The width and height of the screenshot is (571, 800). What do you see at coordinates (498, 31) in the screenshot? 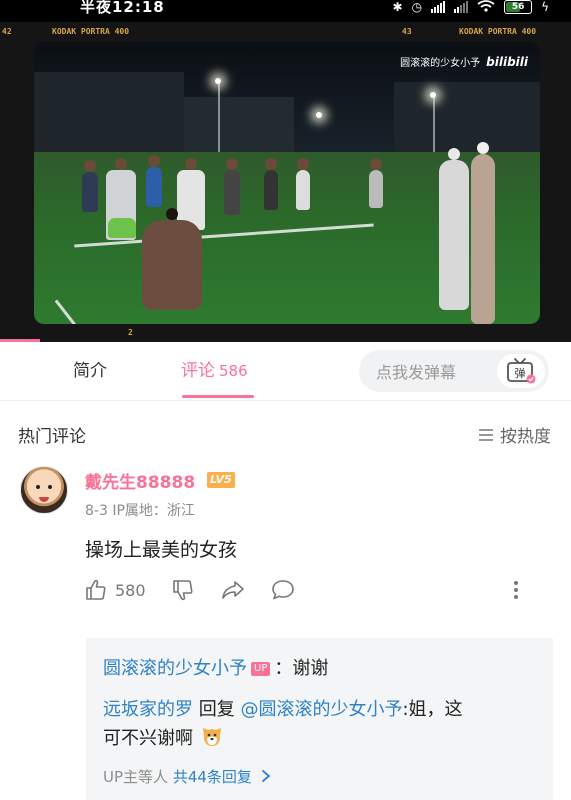
I see `film-label-right: KODAK PORTRA 400` at bounding box center [498, 31].